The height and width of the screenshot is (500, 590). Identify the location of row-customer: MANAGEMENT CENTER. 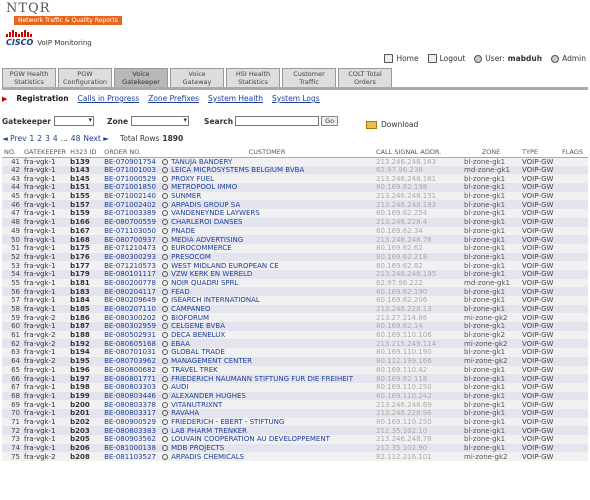
(267, 361).